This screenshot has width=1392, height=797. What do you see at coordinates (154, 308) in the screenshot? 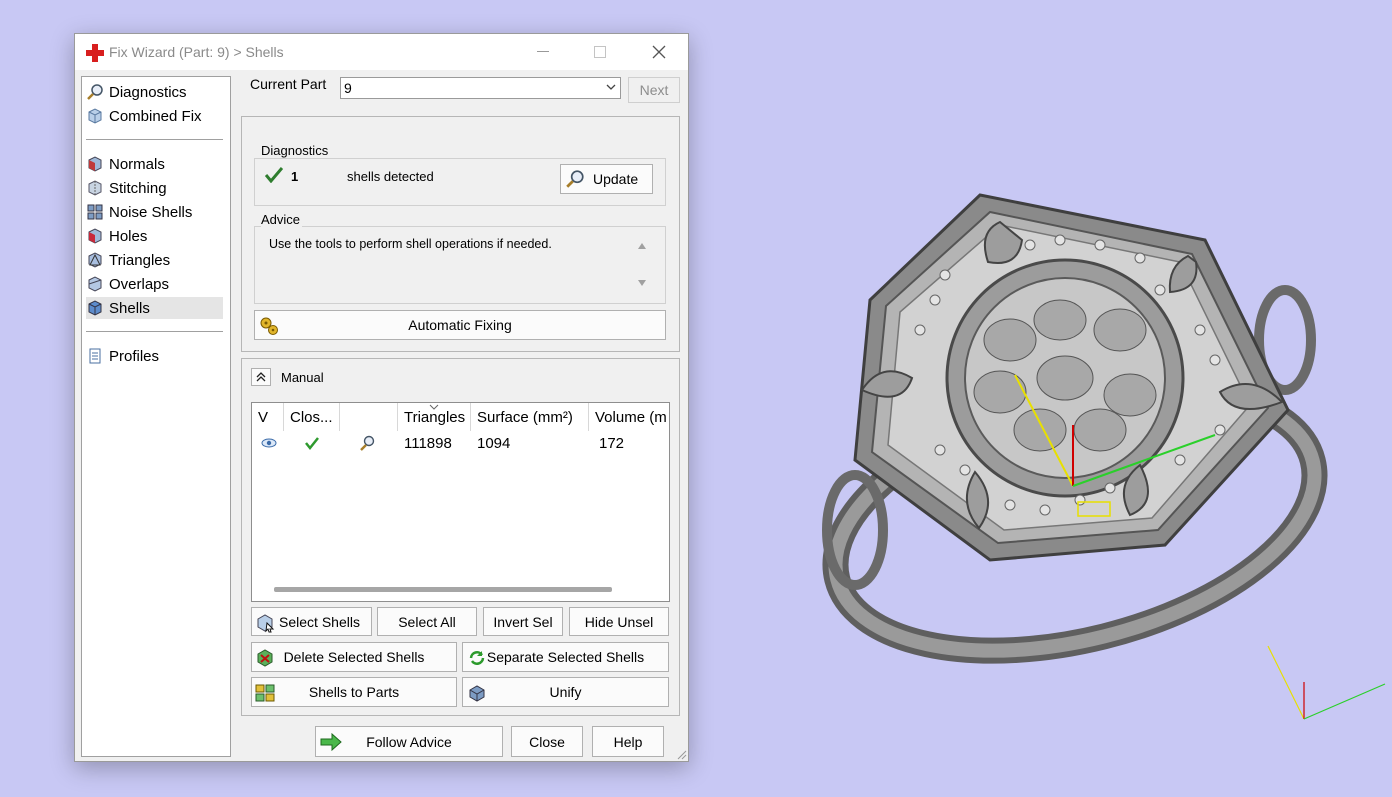
I see `nav-item-shells: Shells` at bounding box center [154, 308].